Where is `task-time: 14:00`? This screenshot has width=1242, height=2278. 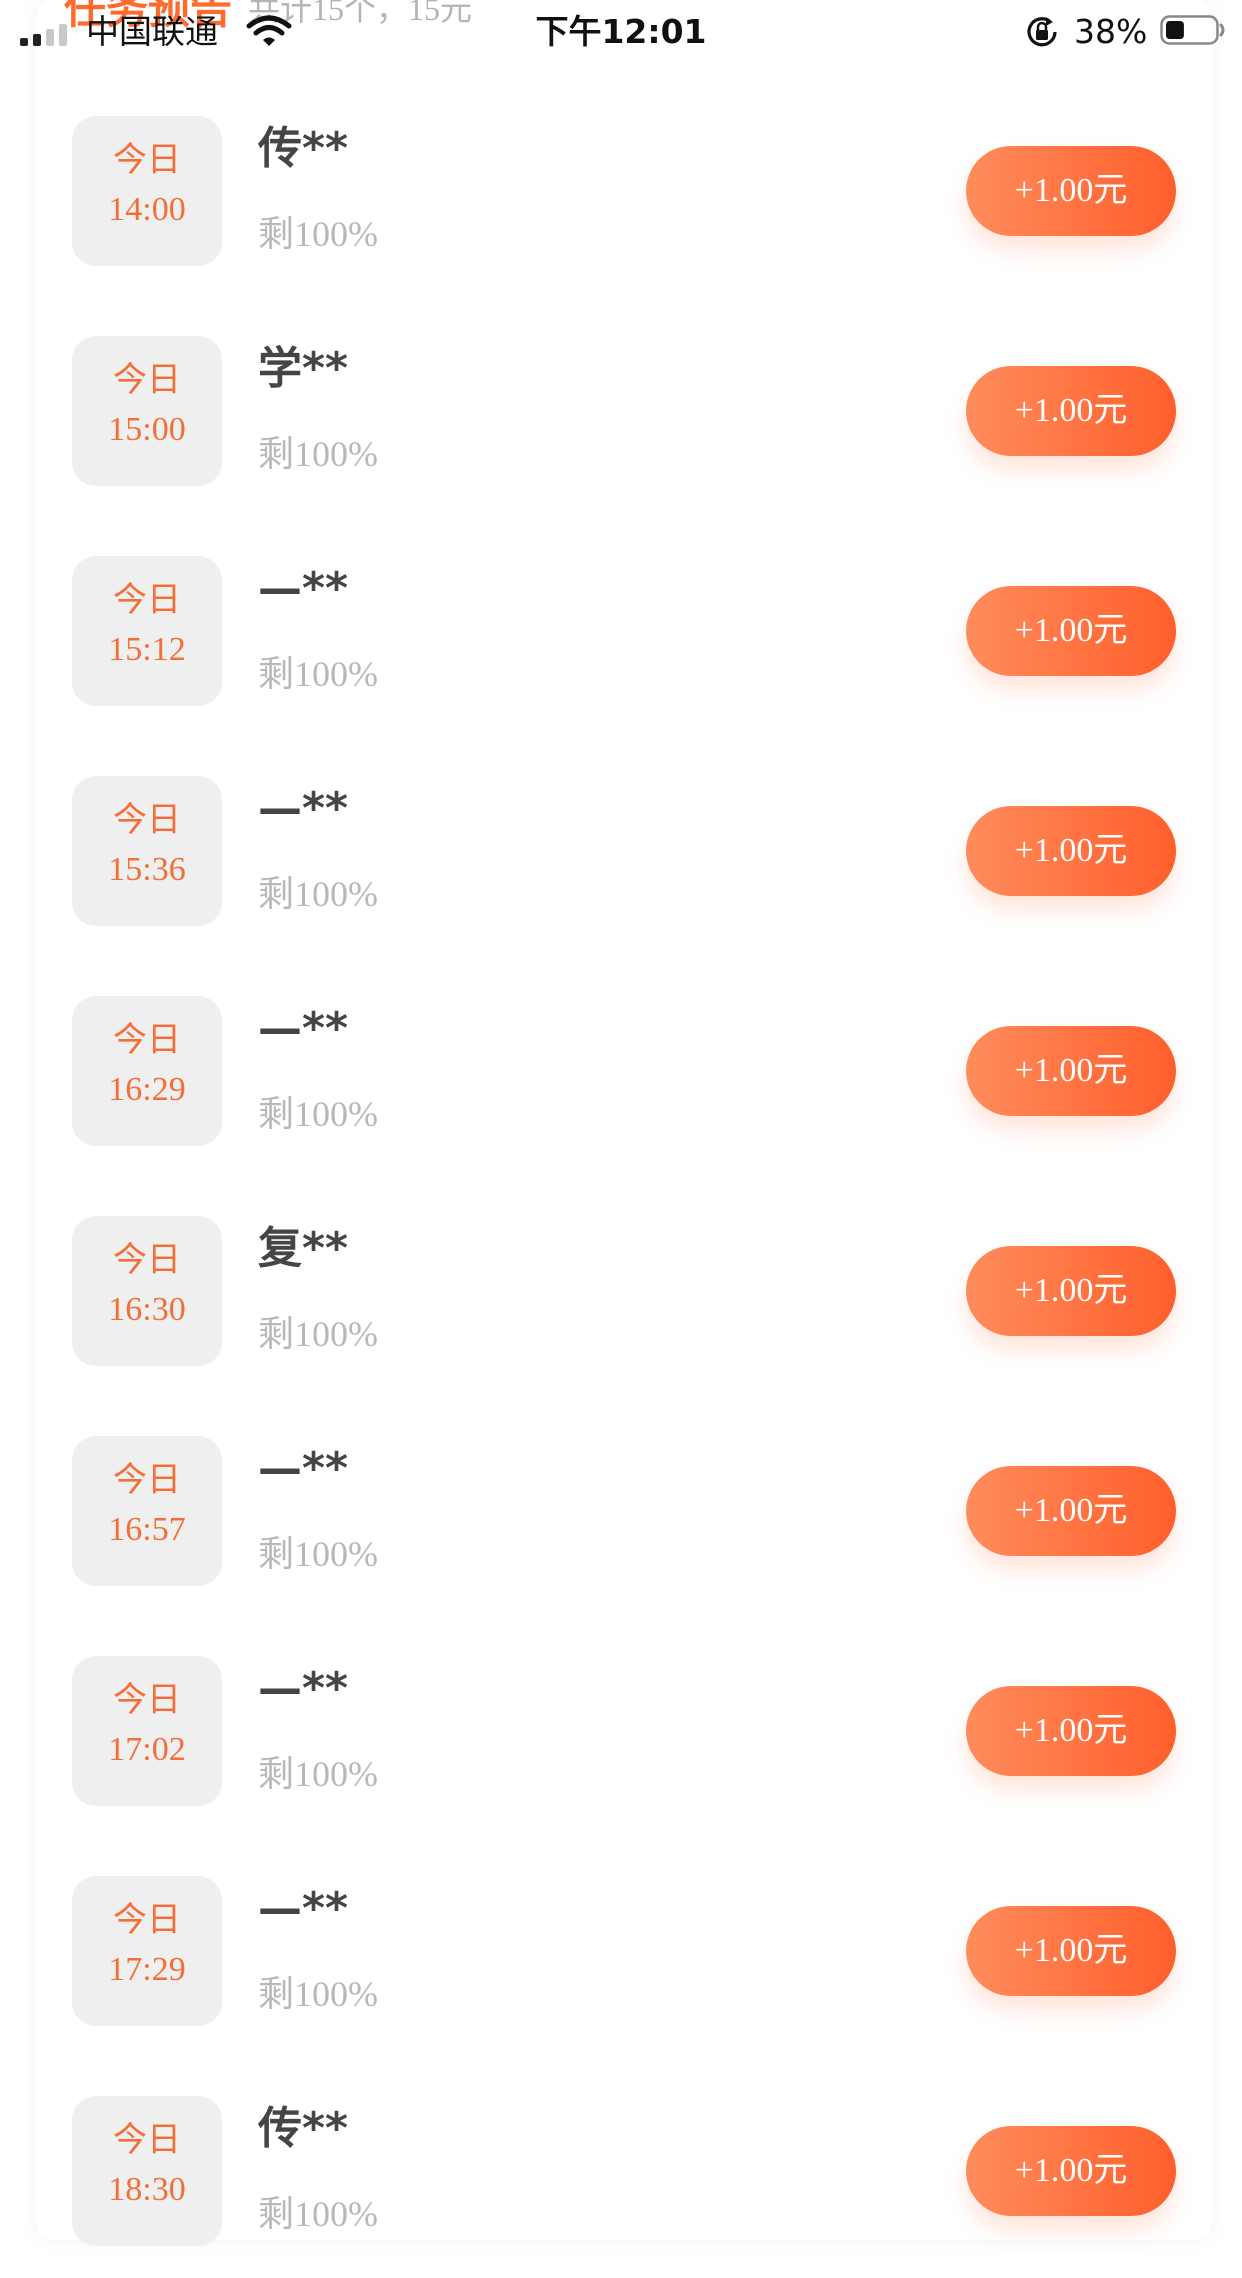
task-time: 14:00 is located at coordinates (147, 209).